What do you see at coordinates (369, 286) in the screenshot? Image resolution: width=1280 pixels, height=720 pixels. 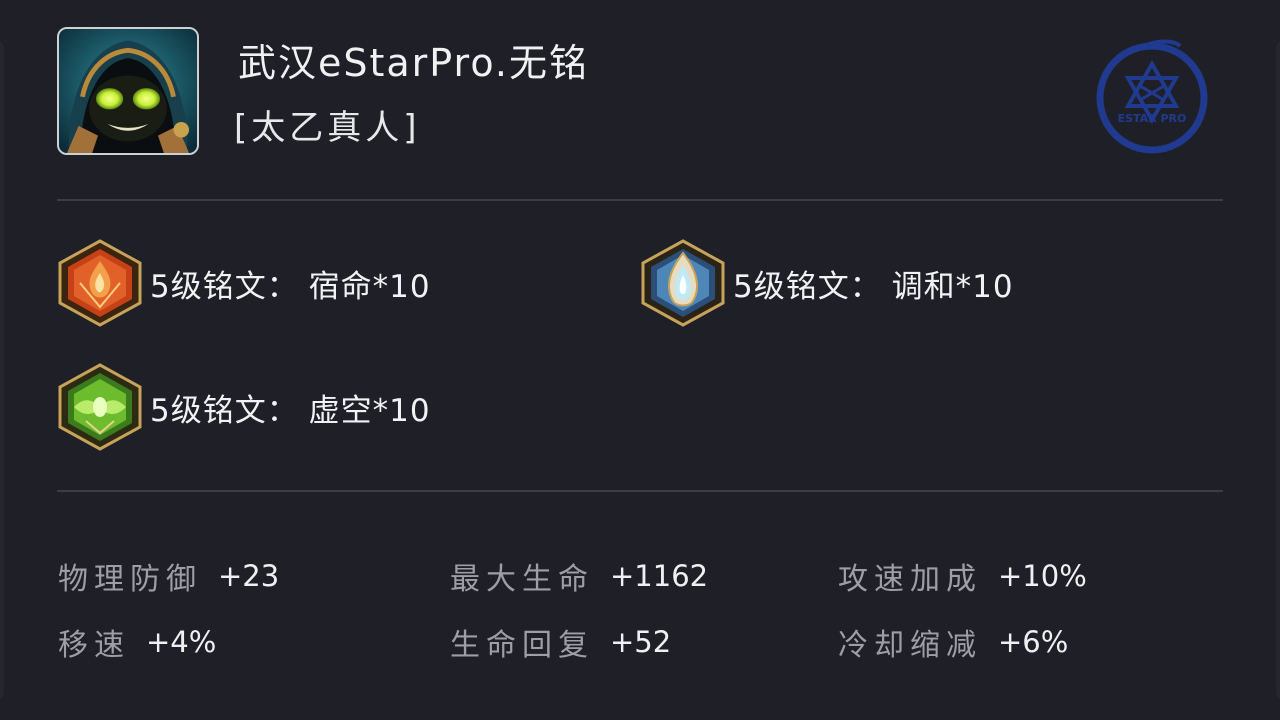 I see `rune-name: 宿命*10` at bounding box center [369, 286].